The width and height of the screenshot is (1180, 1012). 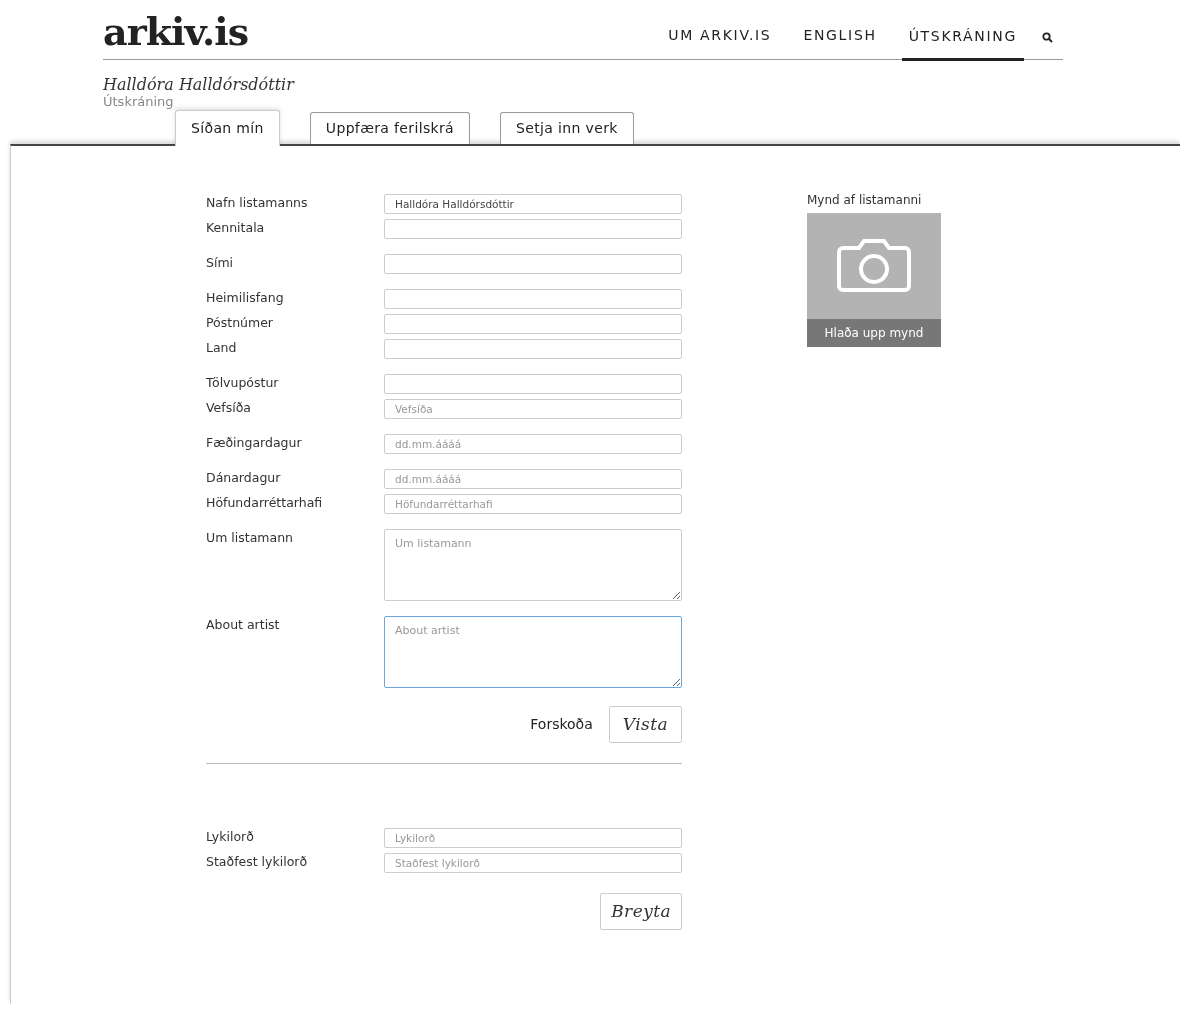 I want to click on photo-label: Mynd af listamanni, so click(x=865, y=200).